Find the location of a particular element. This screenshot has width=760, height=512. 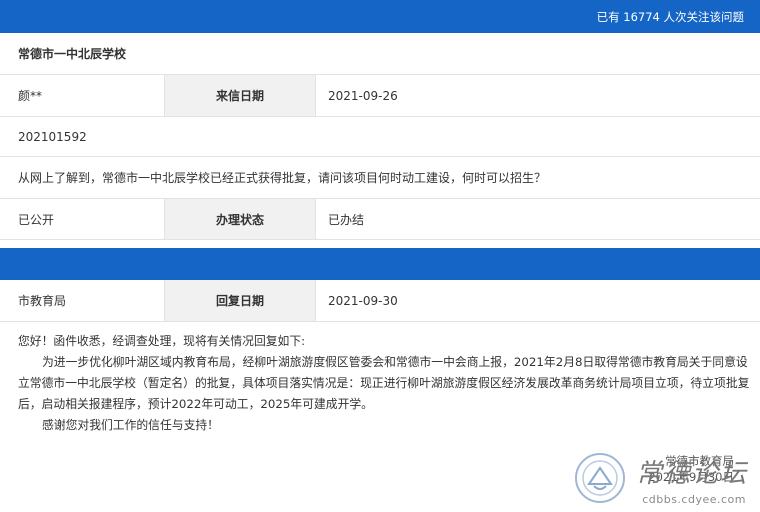

reply-divider-bar is located at coordinates (380, 264).